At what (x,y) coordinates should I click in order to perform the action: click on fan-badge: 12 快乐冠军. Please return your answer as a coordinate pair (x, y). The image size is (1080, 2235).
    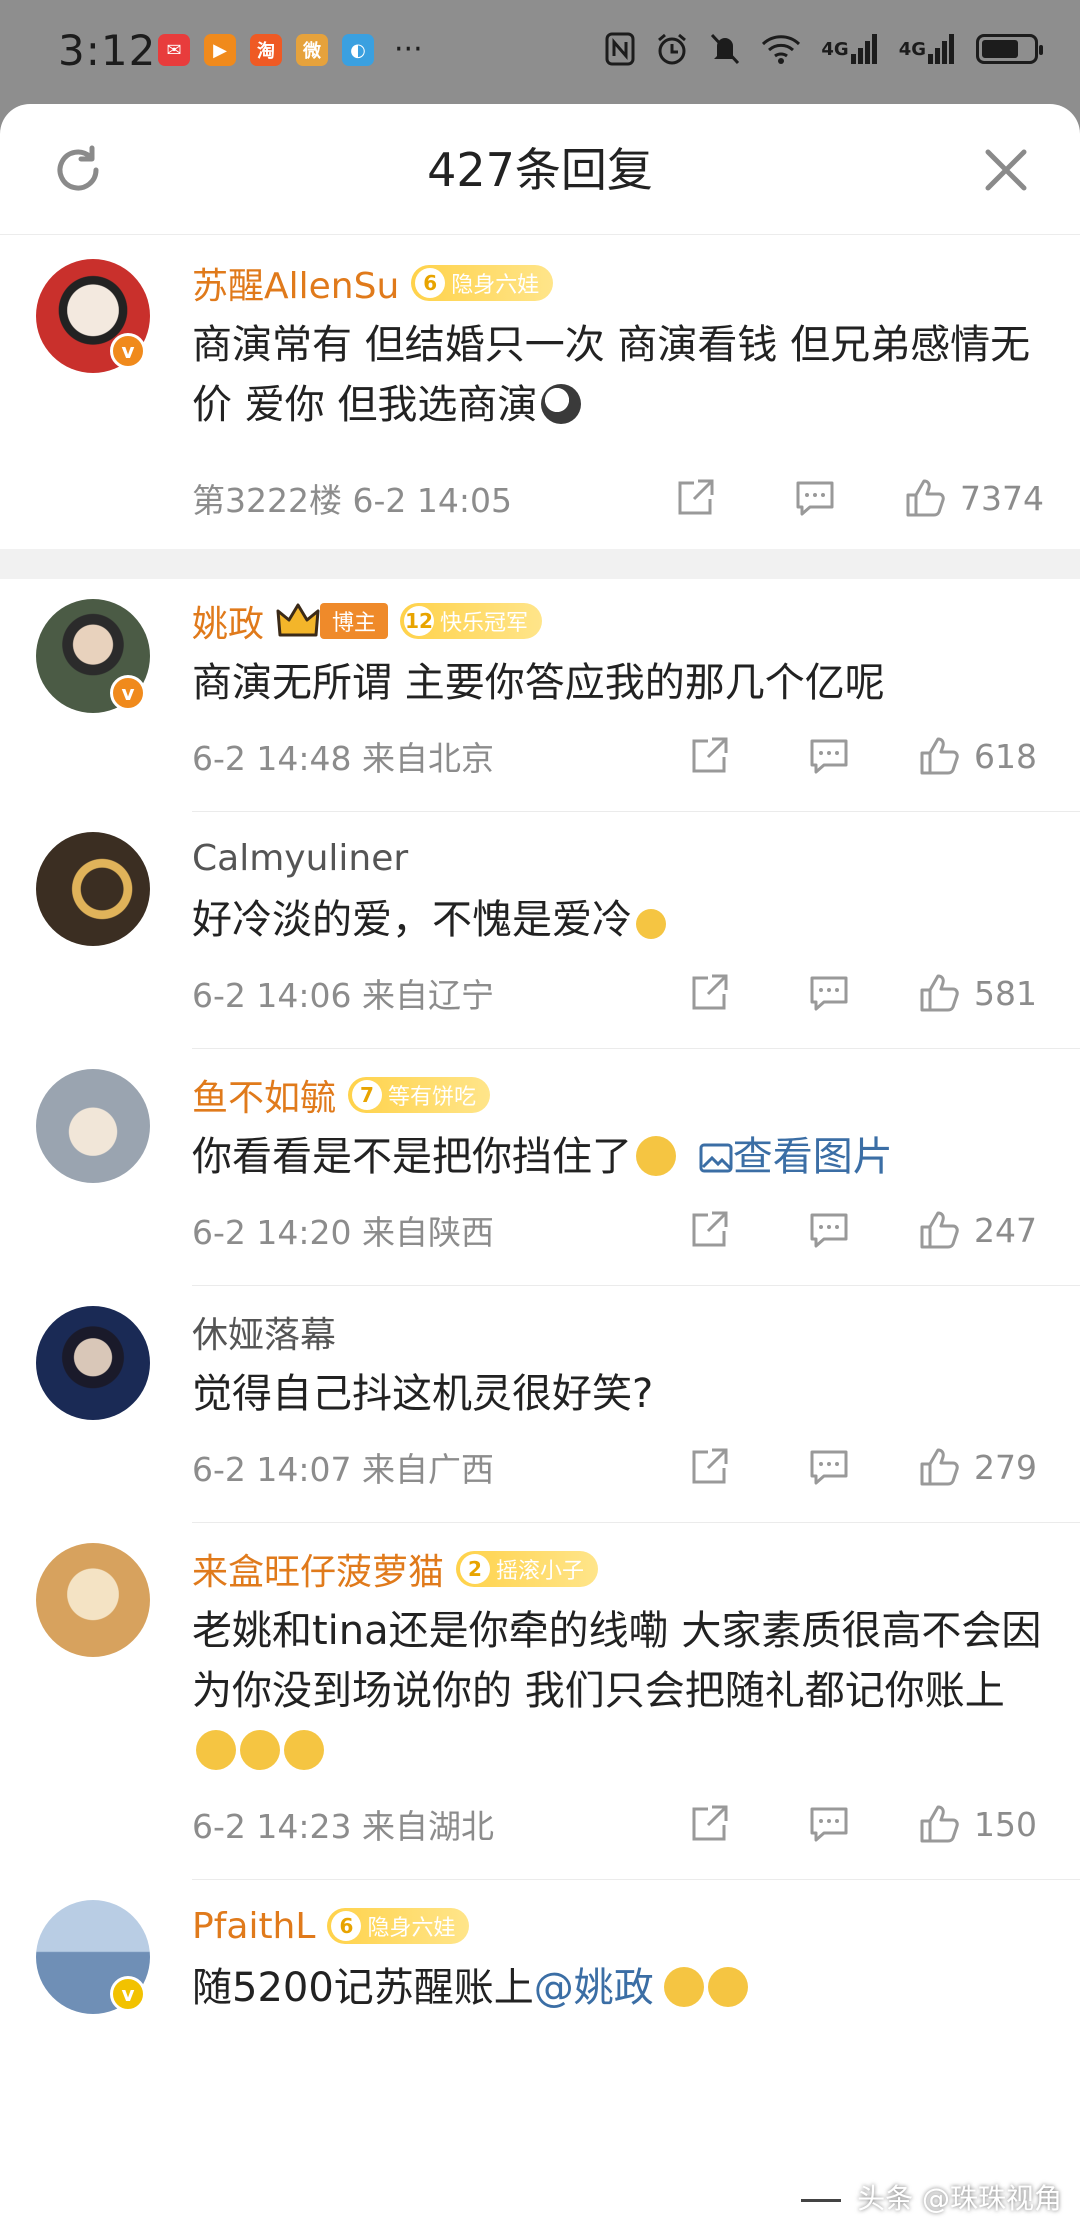
    Looking at the image, I should click on (471, 621).